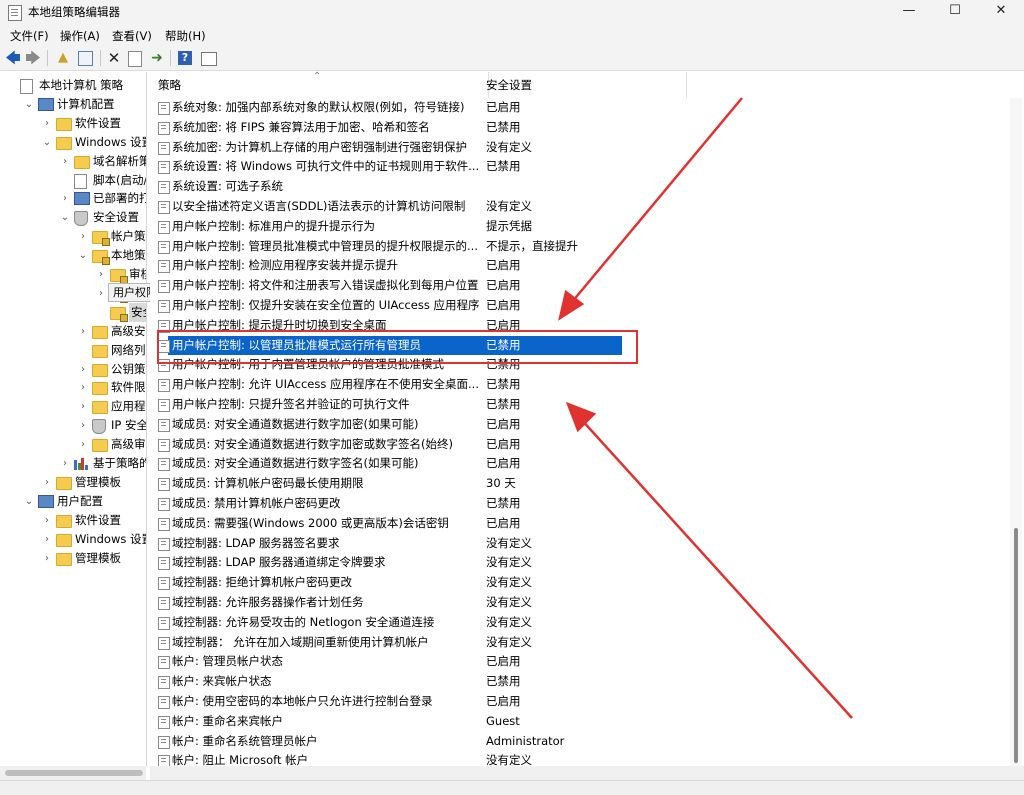 The image size is (1024, 795). What do you see at coordinates (73, 85) in the screenshot?
I see `tree-node: 本地计算机 策略` at bounding box center [73, 85].